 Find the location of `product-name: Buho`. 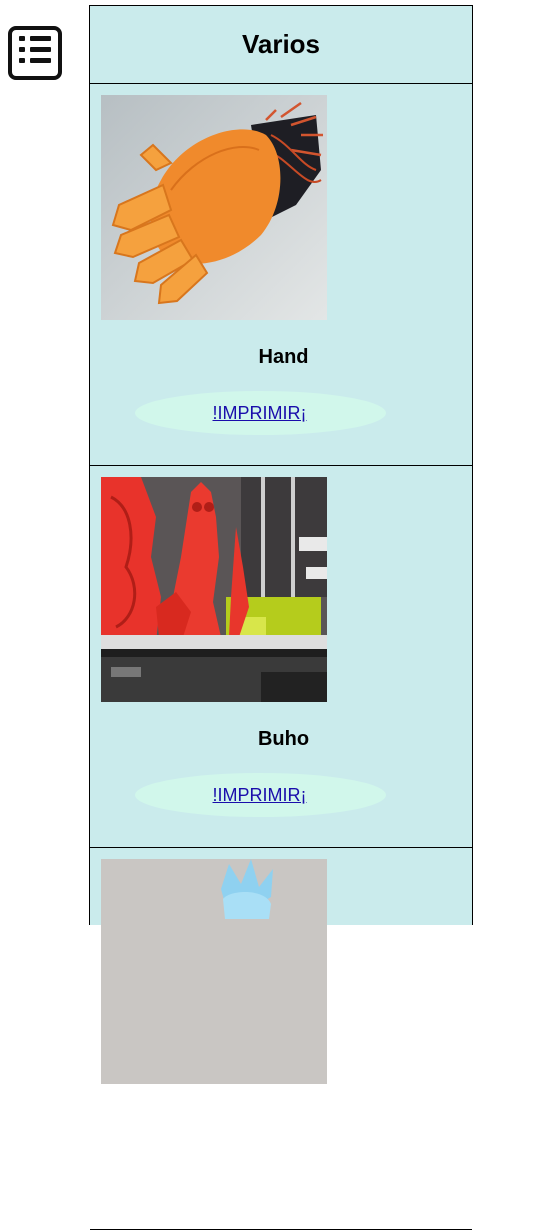

product-name: Buho is located at coordinates (283, 739).